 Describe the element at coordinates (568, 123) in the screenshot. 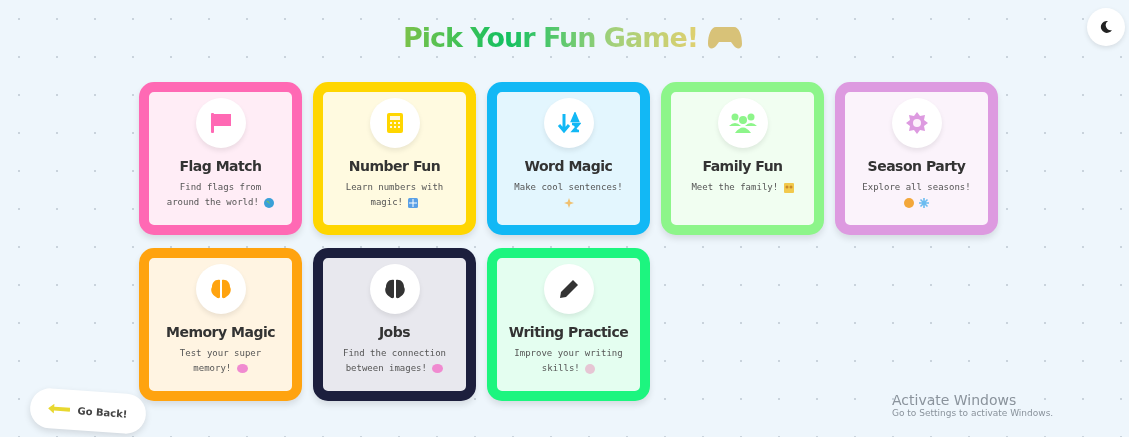

I see `sort-icon` at that location.